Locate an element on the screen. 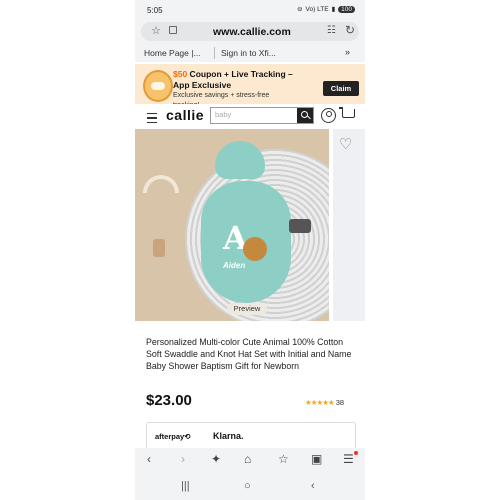  promo-headline-text: Coupon + Live Tracking – is located at coordinates (240, 74).